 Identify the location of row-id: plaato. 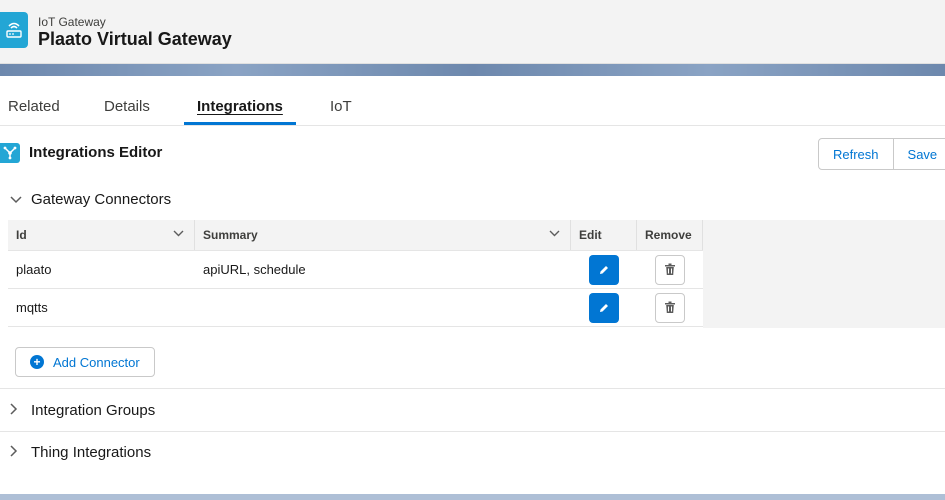
(34, 269).